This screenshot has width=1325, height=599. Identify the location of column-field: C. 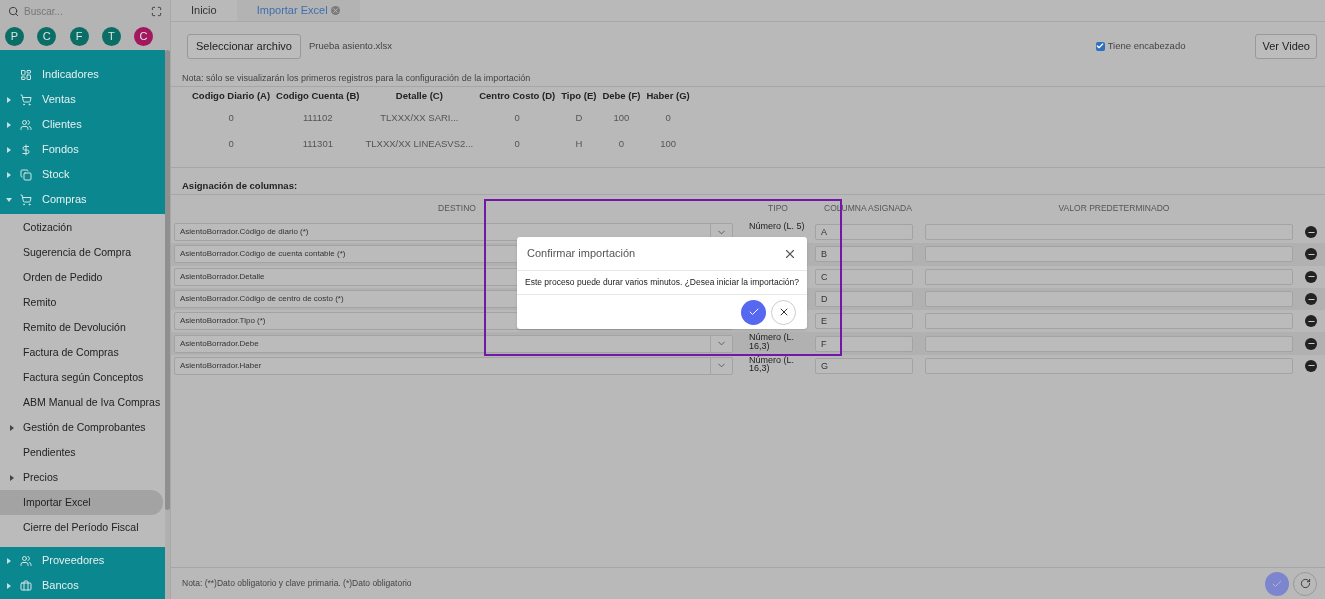
(864, 276).